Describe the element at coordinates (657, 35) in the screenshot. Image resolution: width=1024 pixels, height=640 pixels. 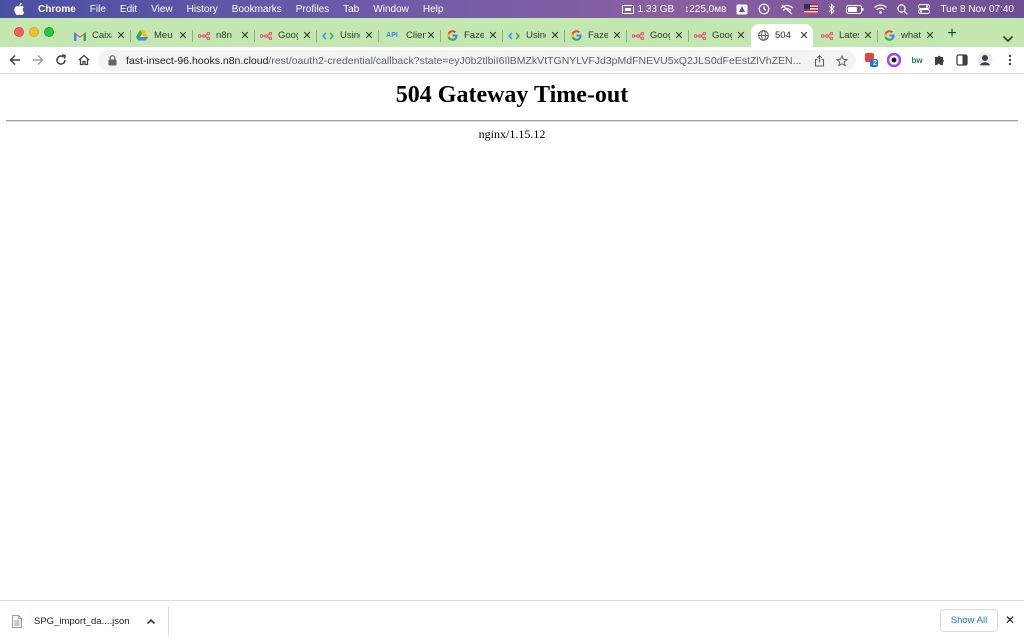
I see `tab-n8n-google-2: Google ✕` at that location.